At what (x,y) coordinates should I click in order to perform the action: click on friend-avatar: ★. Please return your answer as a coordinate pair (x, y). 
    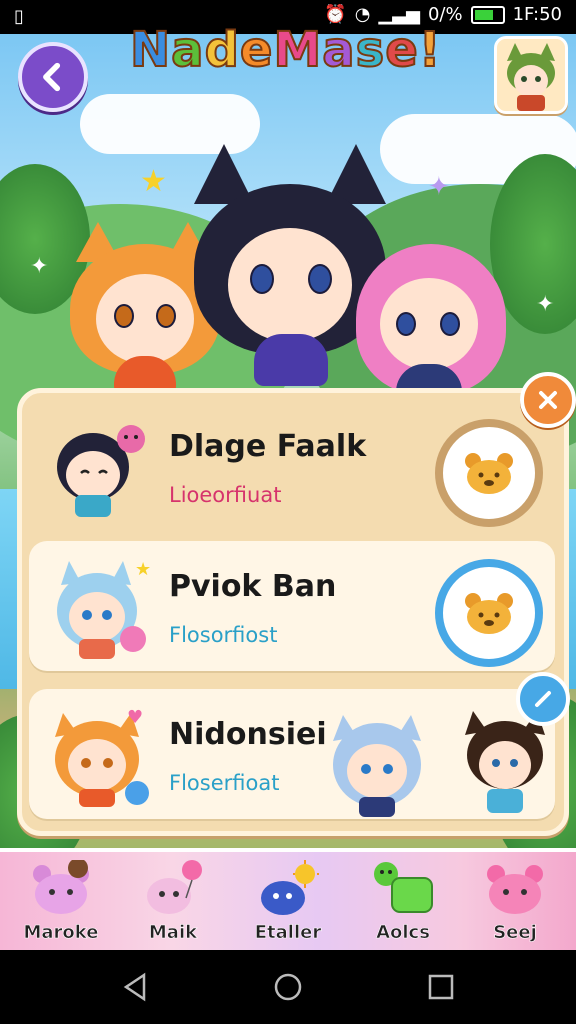
    Looking at the image, I should click on (100, 608).